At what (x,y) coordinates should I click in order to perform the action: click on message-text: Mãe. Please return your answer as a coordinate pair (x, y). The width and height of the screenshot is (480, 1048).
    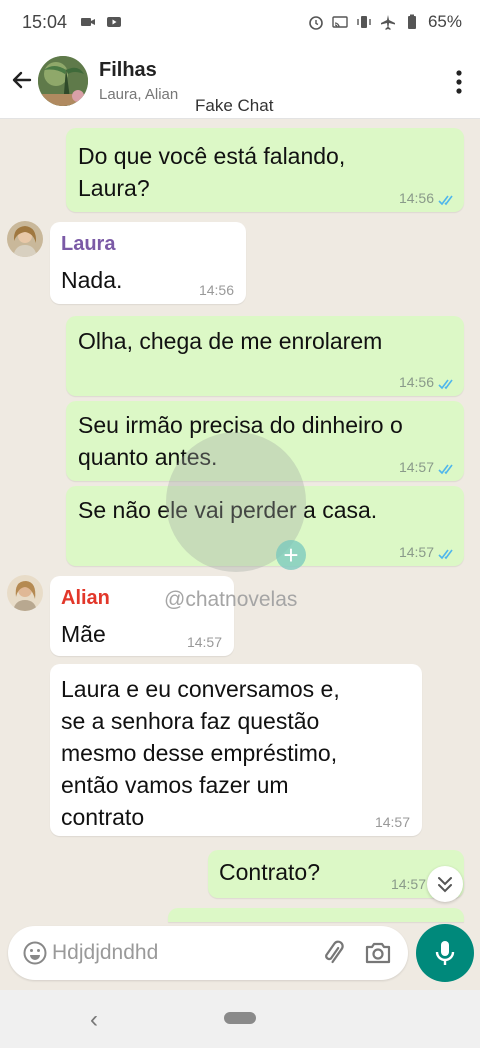
    Looking at the image, I should click on (83, 634).